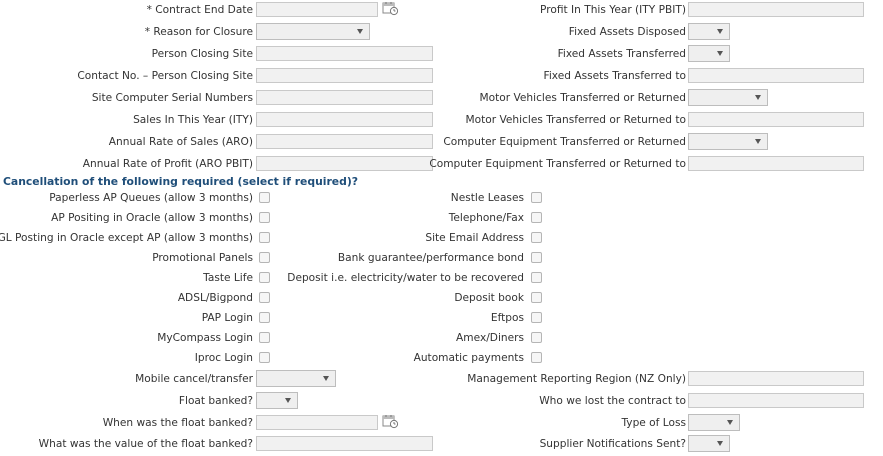  I want to click on when-float-banked-input, so click(317, 422).